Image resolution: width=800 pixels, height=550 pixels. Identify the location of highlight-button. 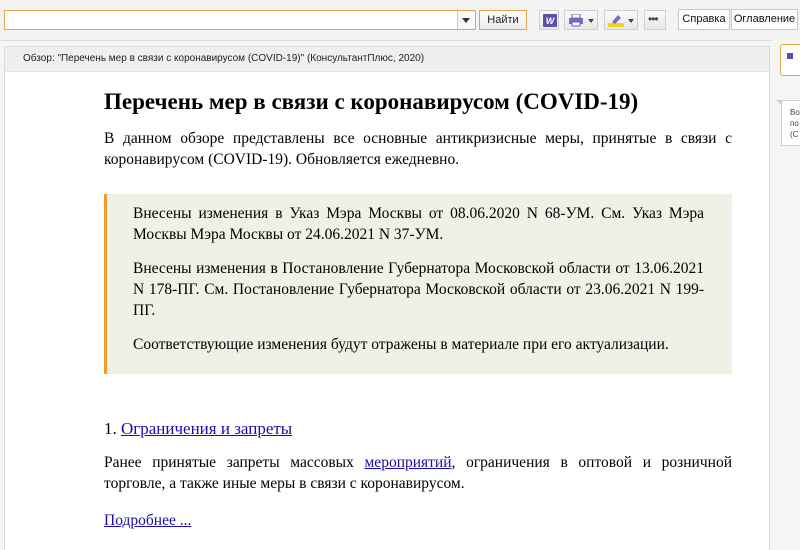
(621, 20).